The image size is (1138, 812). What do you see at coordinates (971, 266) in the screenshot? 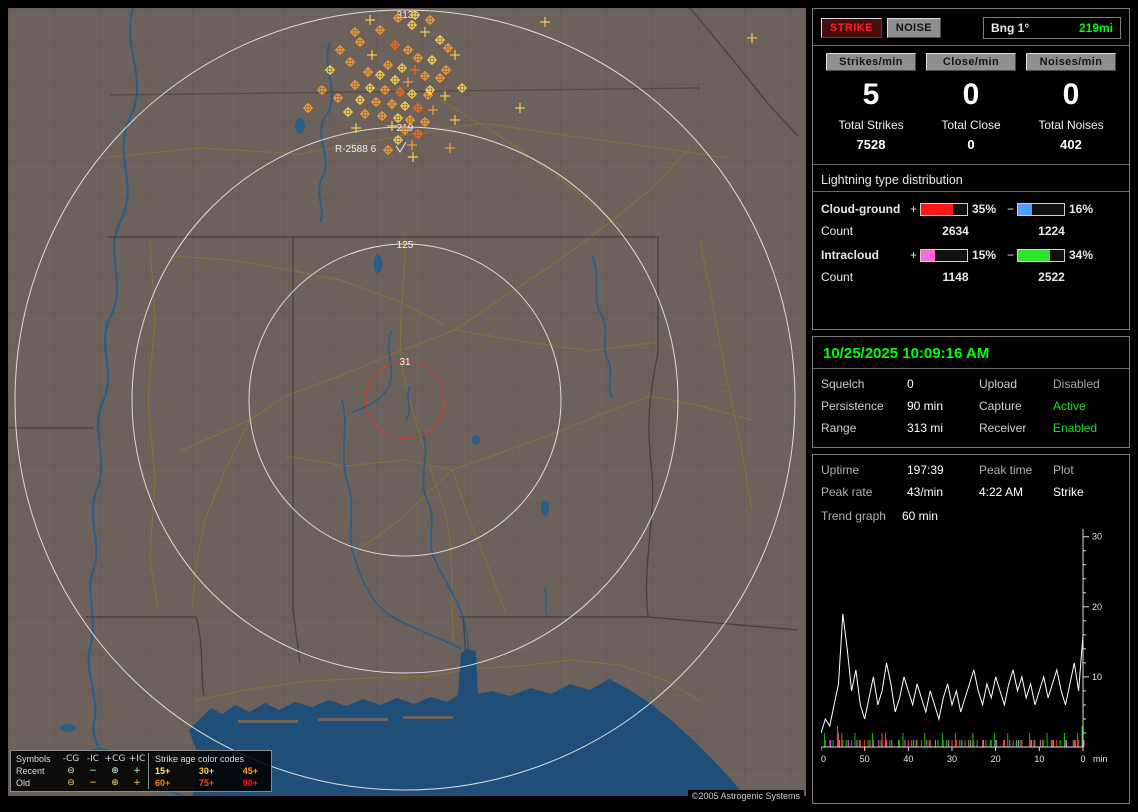
I see `intracloud-row: Intracloud + 15% − 34% Count 1148 2522` at bounding box center [971, 266].